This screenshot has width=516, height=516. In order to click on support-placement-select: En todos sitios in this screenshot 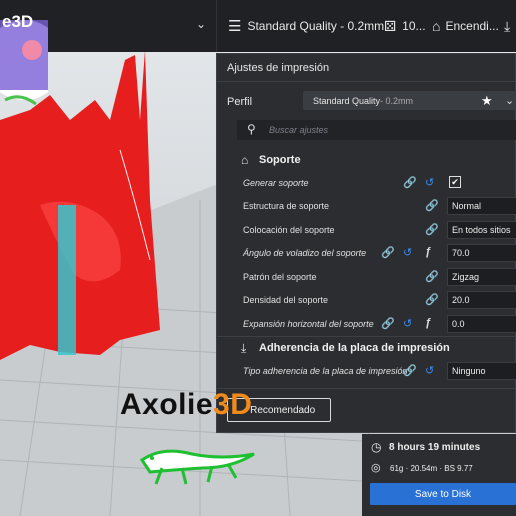, I will do `click(481, 230)`.